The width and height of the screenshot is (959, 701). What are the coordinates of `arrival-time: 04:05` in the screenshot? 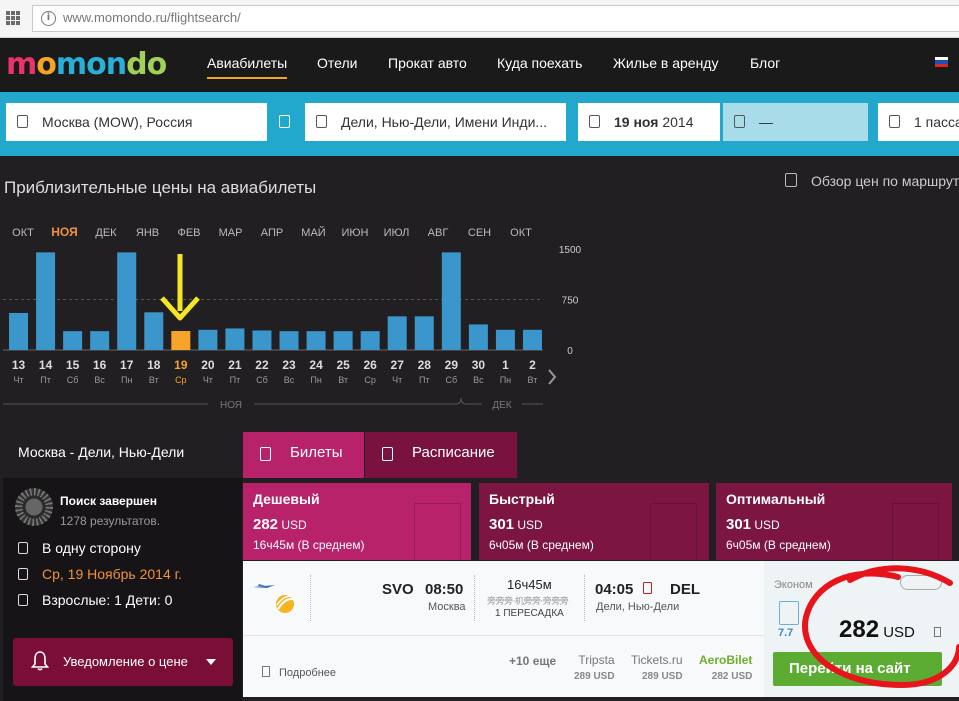 It's located at (614, 589).